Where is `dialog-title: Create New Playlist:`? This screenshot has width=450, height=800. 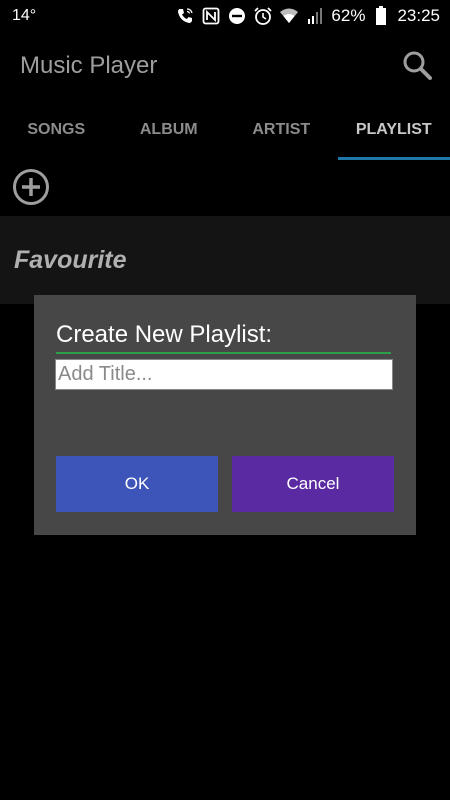 dialog-title: Create New Playlist: is located at coordinates (164, 334).